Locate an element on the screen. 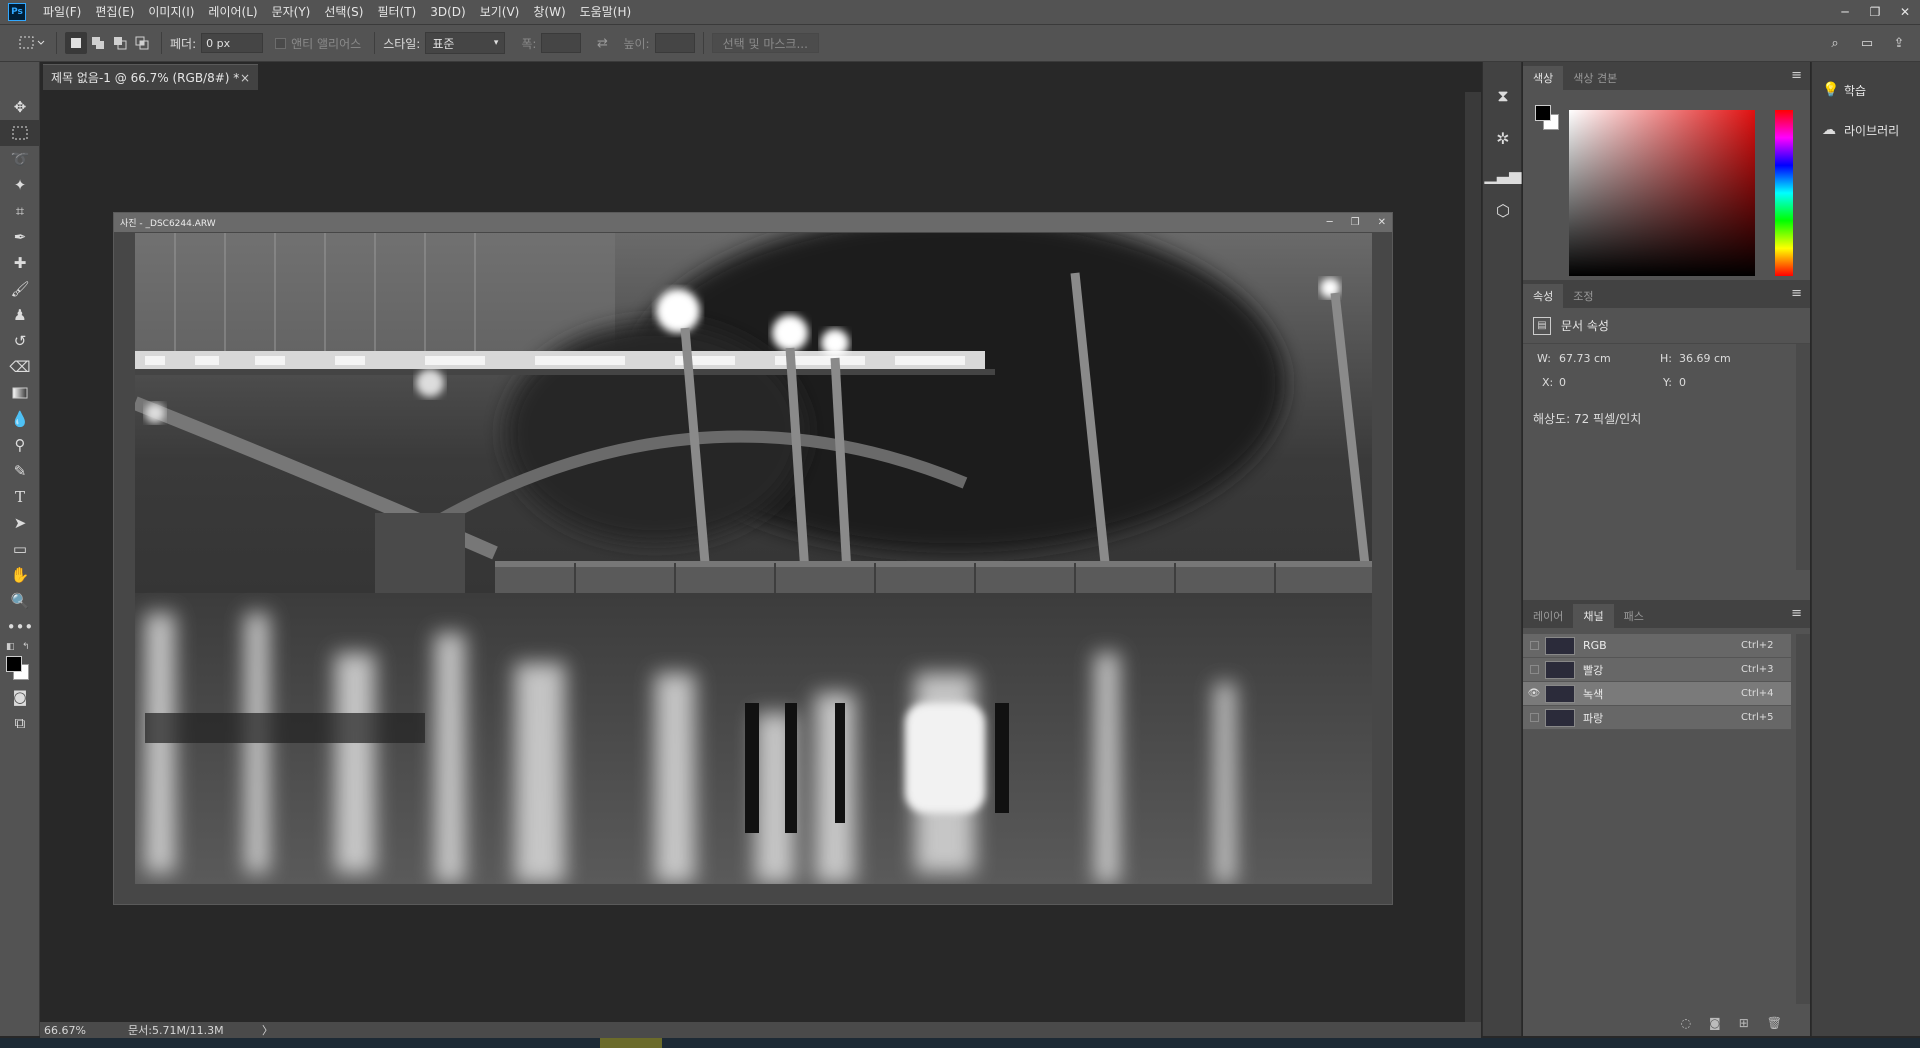 Image resolution: width=1920 pixels, height=1048 pixels. history-icon: ⧗ is located at coordinates (1503, 96).